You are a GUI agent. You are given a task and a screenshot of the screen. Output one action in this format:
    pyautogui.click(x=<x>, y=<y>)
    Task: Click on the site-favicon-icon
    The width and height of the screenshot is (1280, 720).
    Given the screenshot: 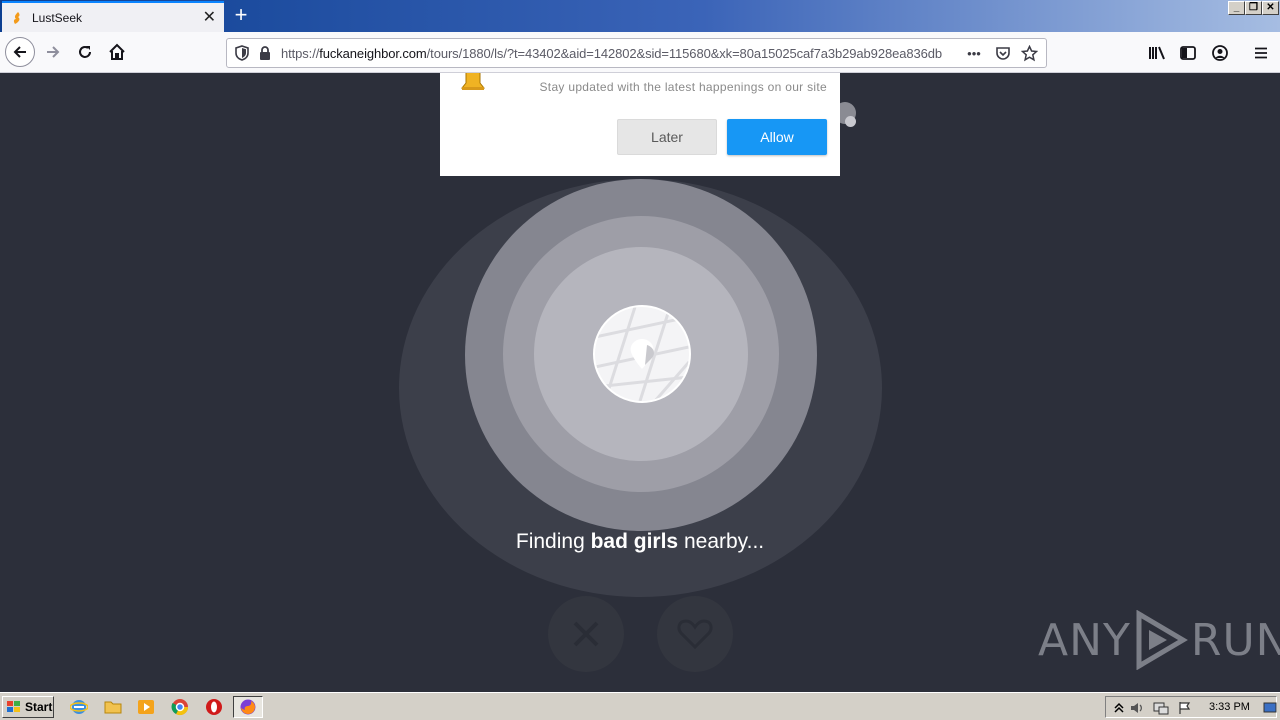 What is the action you would take?
    pyautogui.click(x=16, y=17)
    